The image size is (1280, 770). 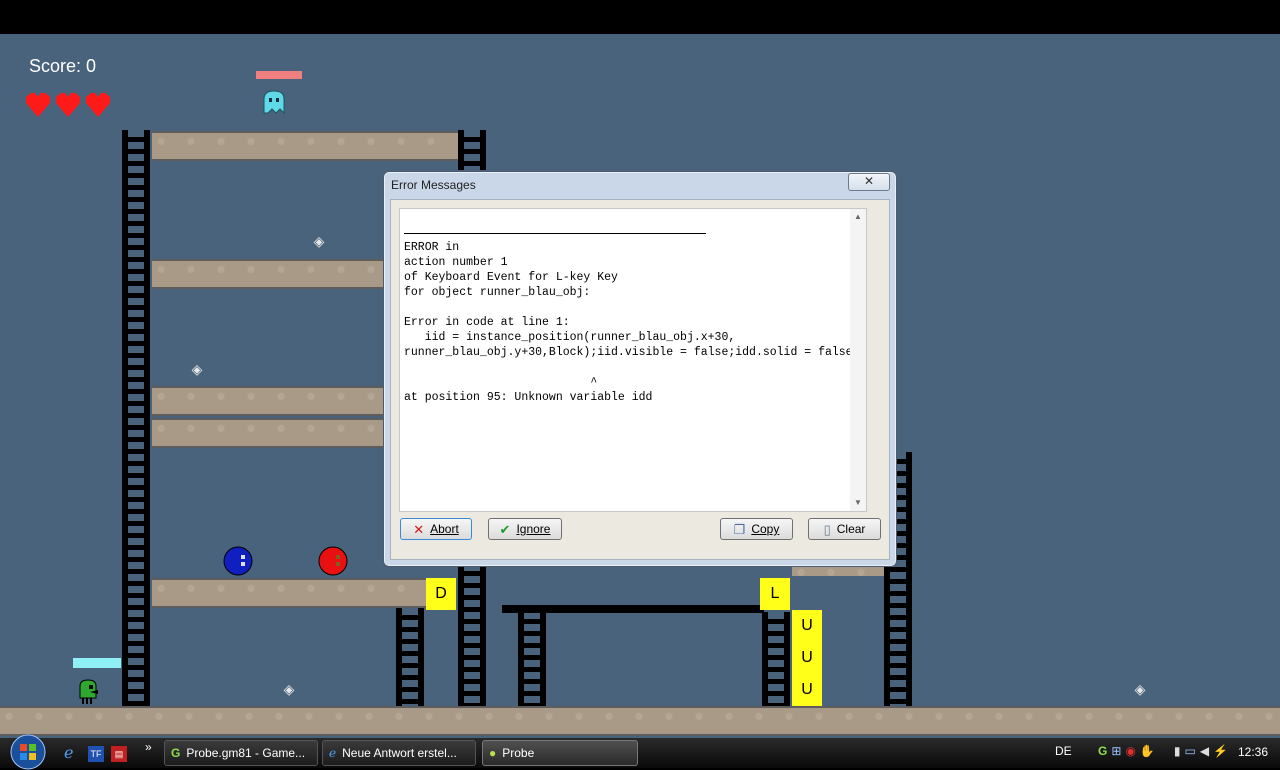 I want to click on blue-ball-icon, so click(x=238, y=561).